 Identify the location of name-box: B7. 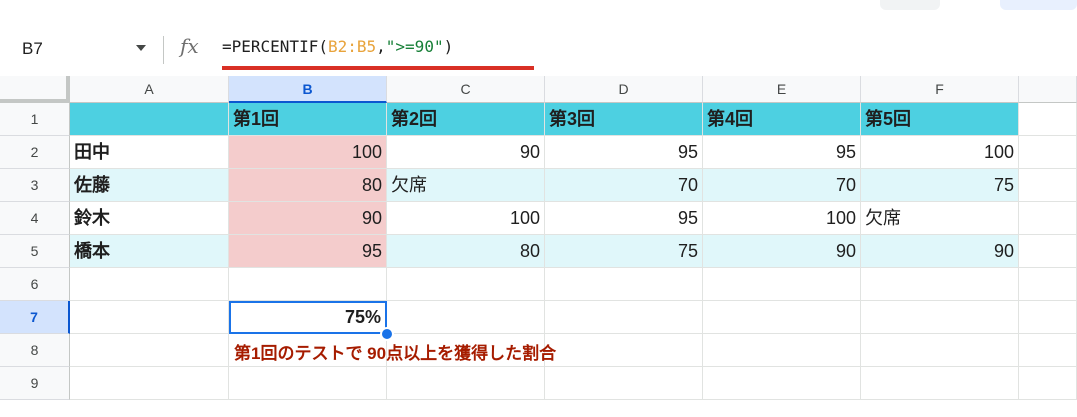
(82, 49).